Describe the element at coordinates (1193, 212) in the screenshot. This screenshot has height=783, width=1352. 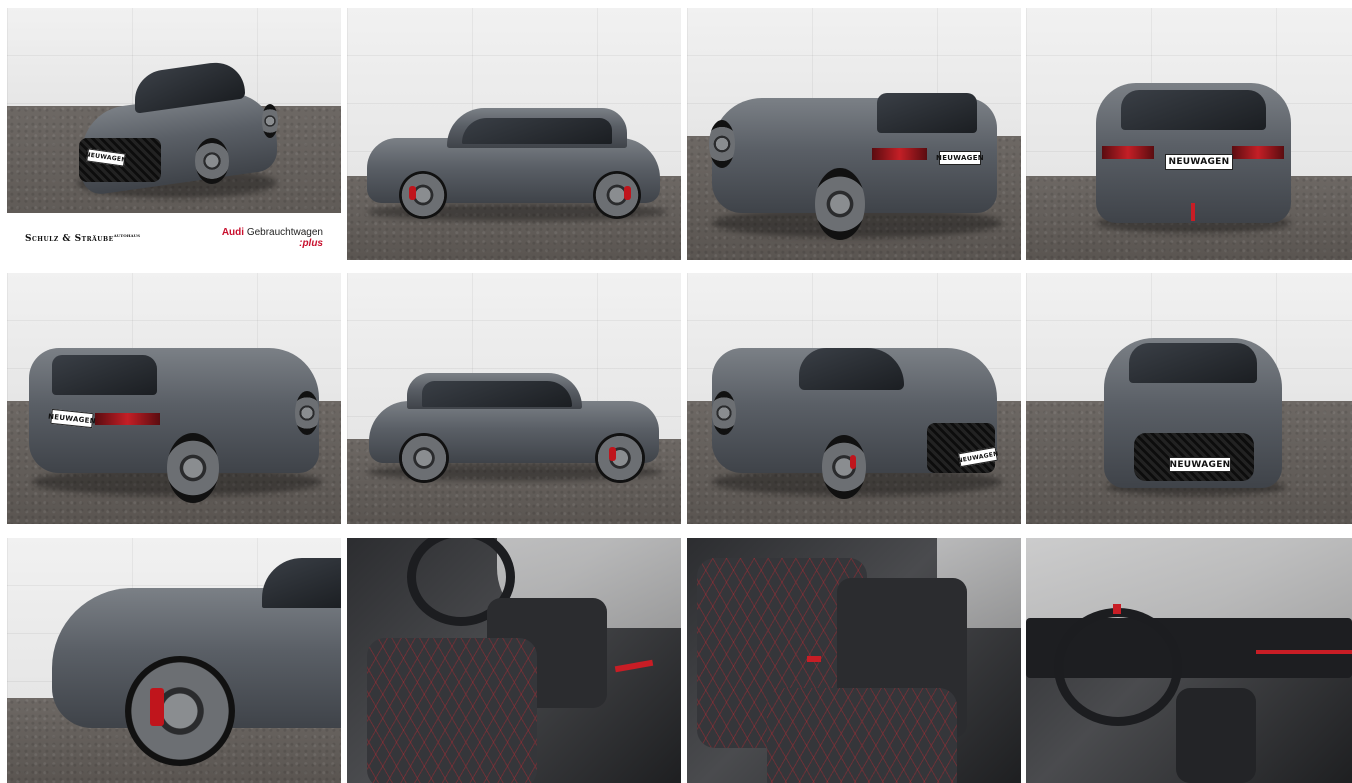
I see `diffuser-accent` at that location.